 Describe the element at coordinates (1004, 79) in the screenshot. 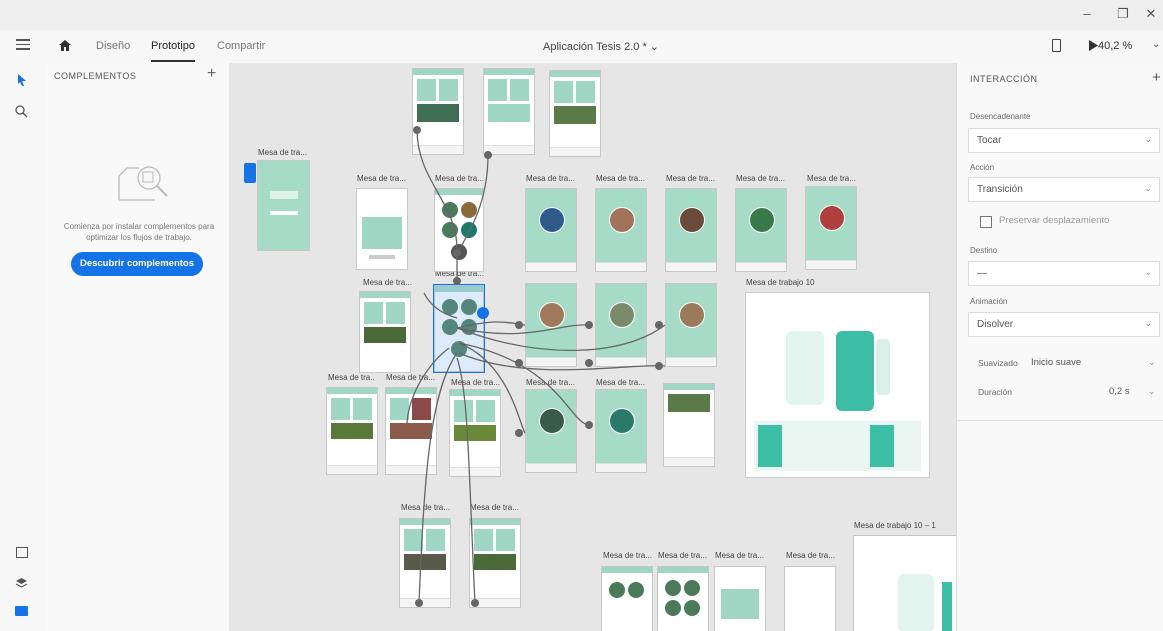

I see `interaction-header: INTERACCIÓN` at that location.